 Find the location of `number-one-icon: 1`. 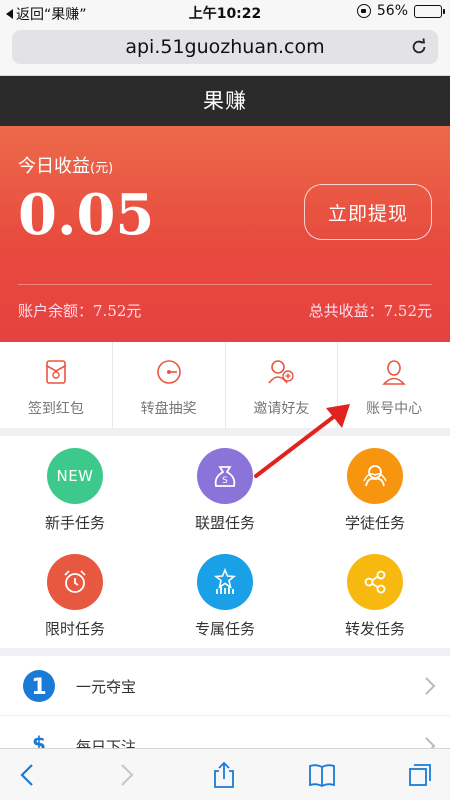

number-one-icon: 1 is located at coordinates (39, 686).